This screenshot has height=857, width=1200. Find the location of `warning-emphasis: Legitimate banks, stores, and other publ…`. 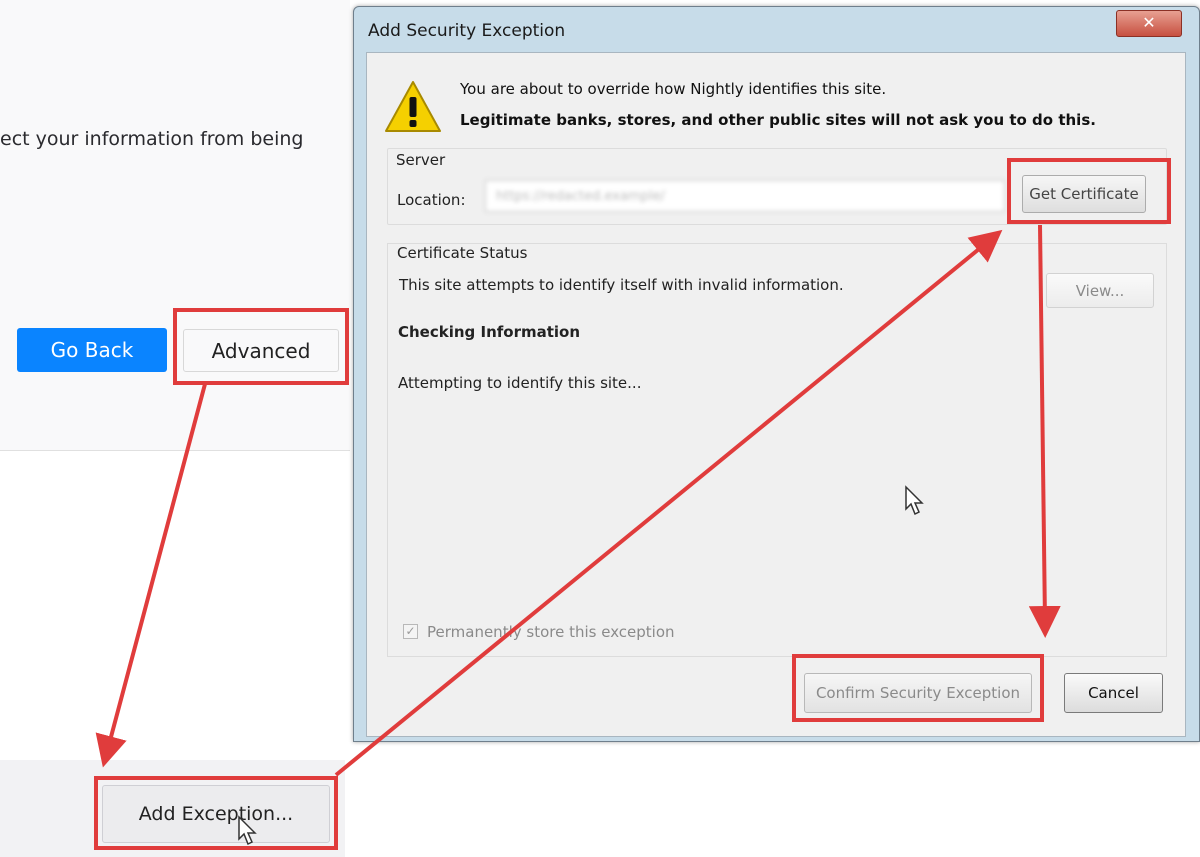

warning-emphasis: Legitimate banks, stores, and other publ… is located at coordinates (778, 120).